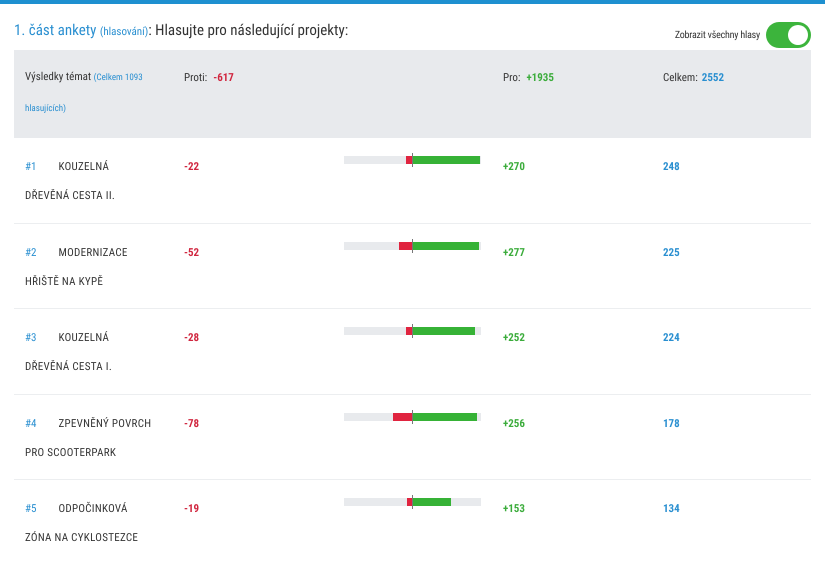  Describe the element at coordinates (671, 252) in the screenshot. I see `total-votes: 225` at that location.